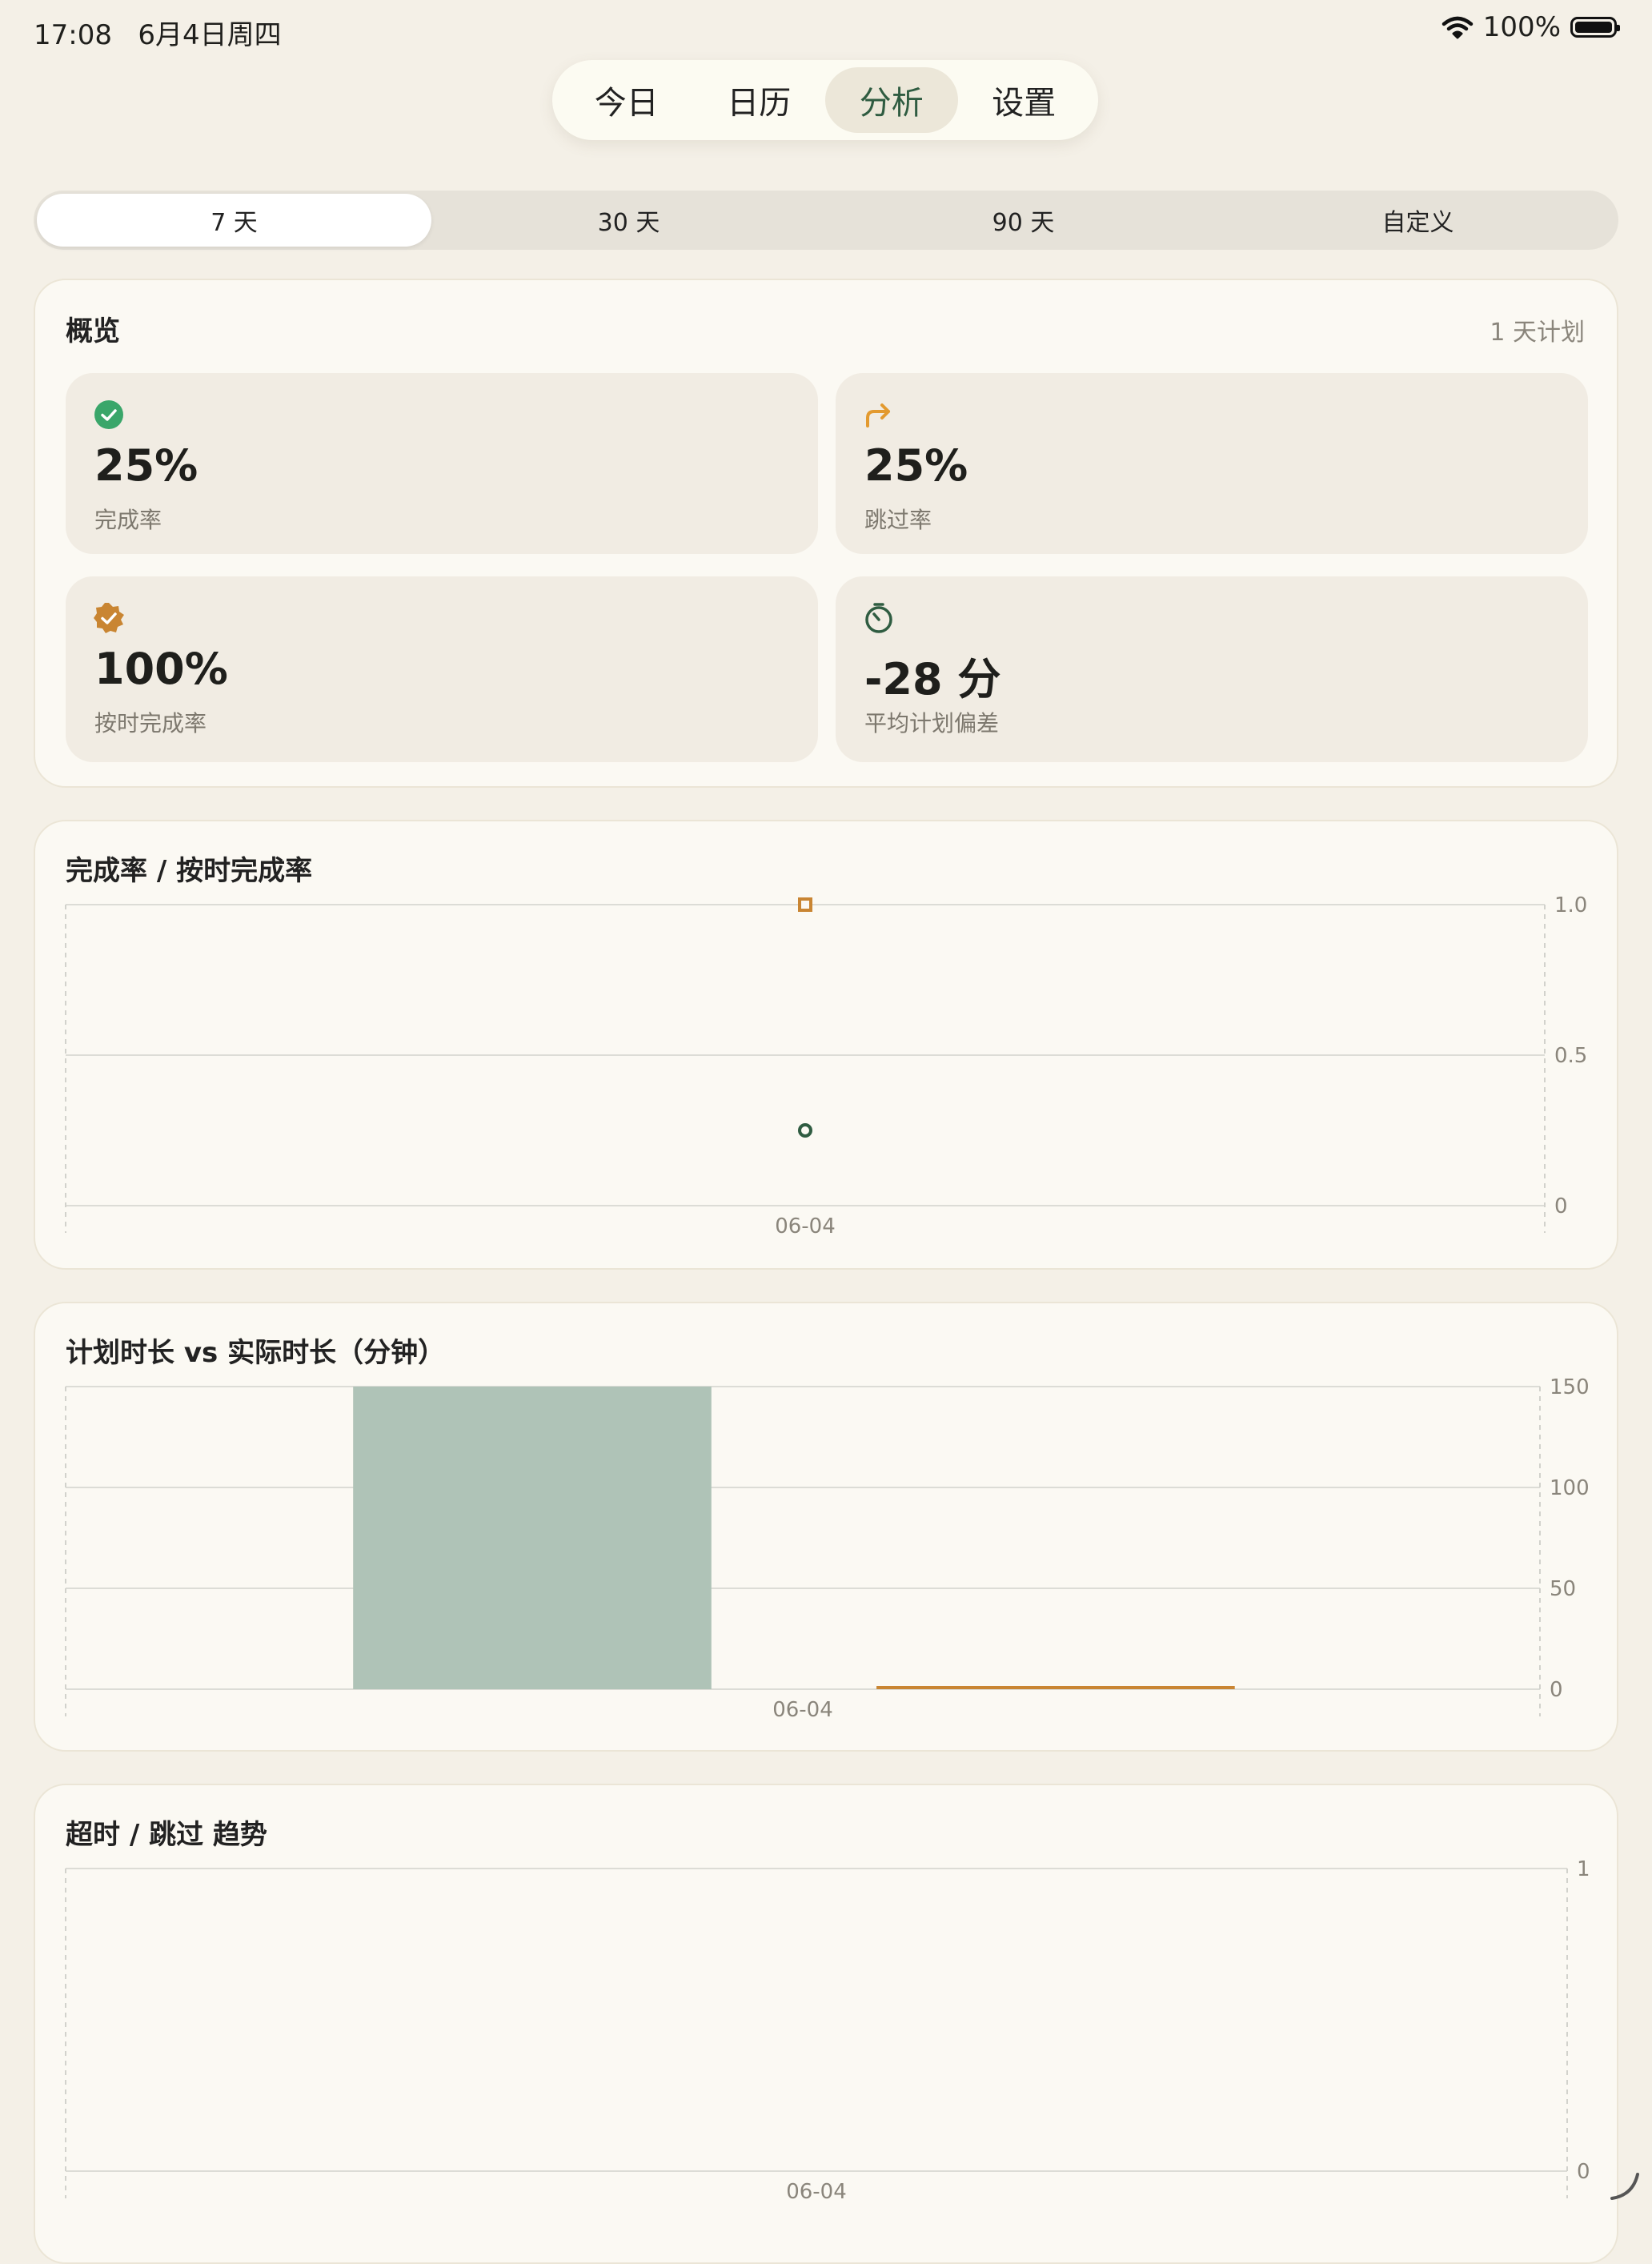  Describe the element at coordinates (827, 2030) in the screenshot. I see `trend-chart: 1 0 06-04` at that location.